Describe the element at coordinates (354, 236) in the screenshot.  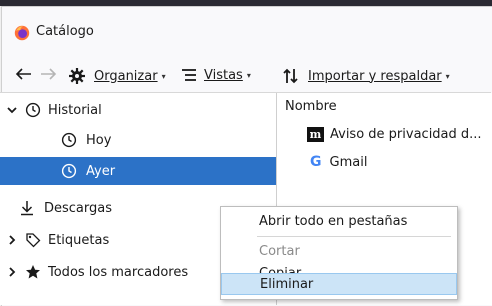
I see `menu-separator` at that location.